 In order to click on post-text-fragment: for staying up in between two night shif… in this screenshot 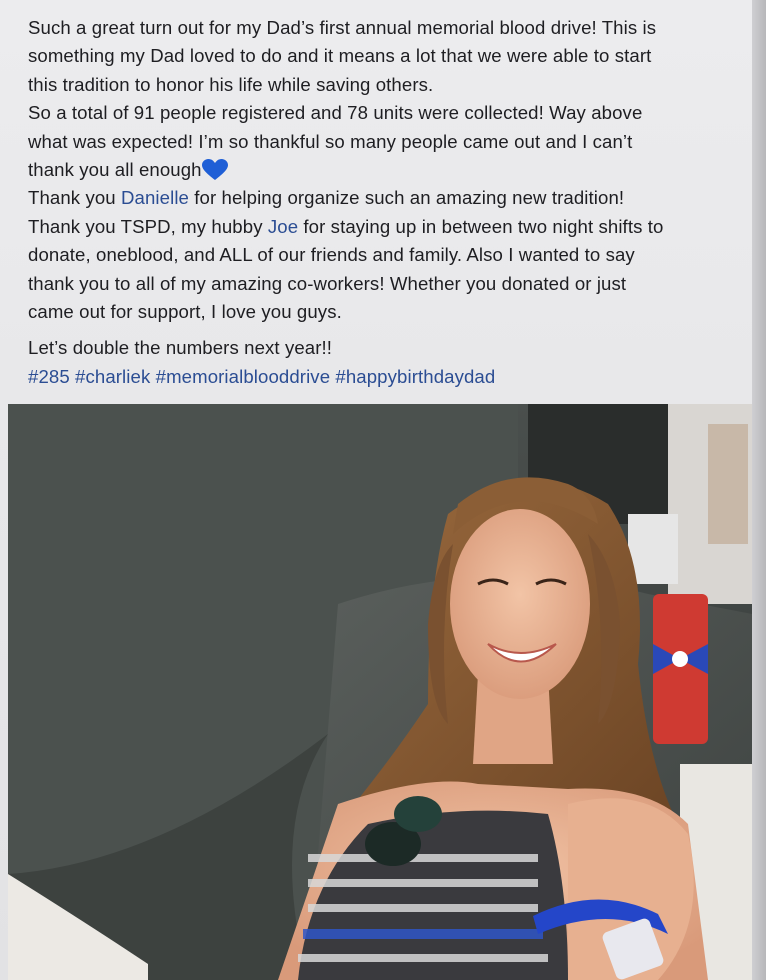, I will do `click(481, 226)`.